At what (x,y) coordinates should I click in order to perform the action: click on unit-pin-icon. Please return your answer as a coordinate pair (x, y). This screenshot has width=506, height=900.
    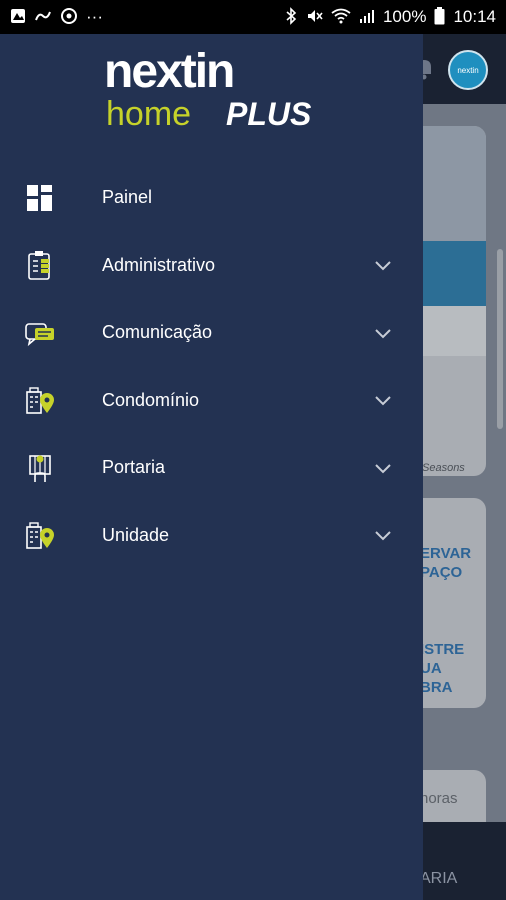
    Looking at the image, I should click on (40, 535).